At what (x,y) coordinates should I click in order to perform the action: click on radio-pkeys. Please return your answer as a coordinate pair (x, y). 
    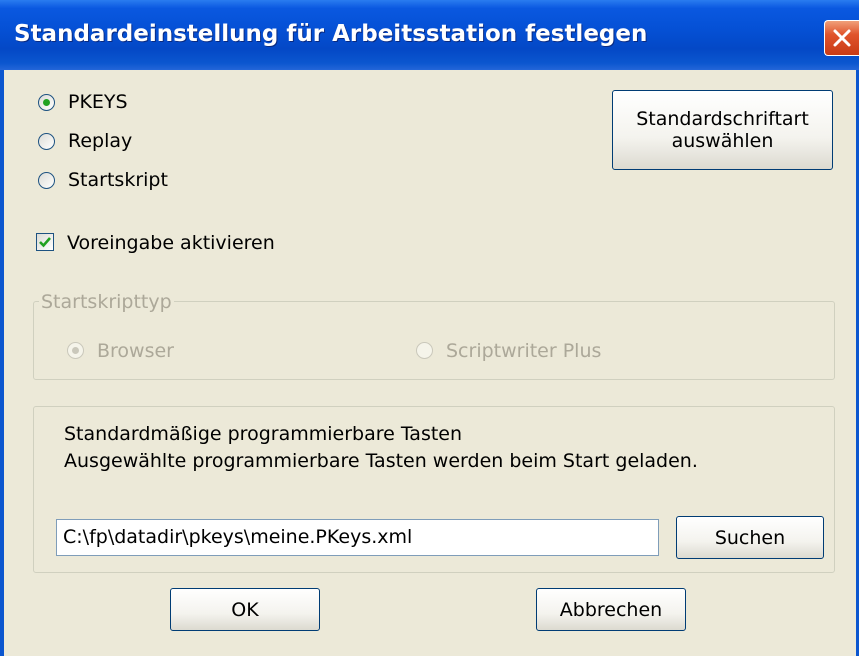
    Looking at the image, I should click on (46, 102).